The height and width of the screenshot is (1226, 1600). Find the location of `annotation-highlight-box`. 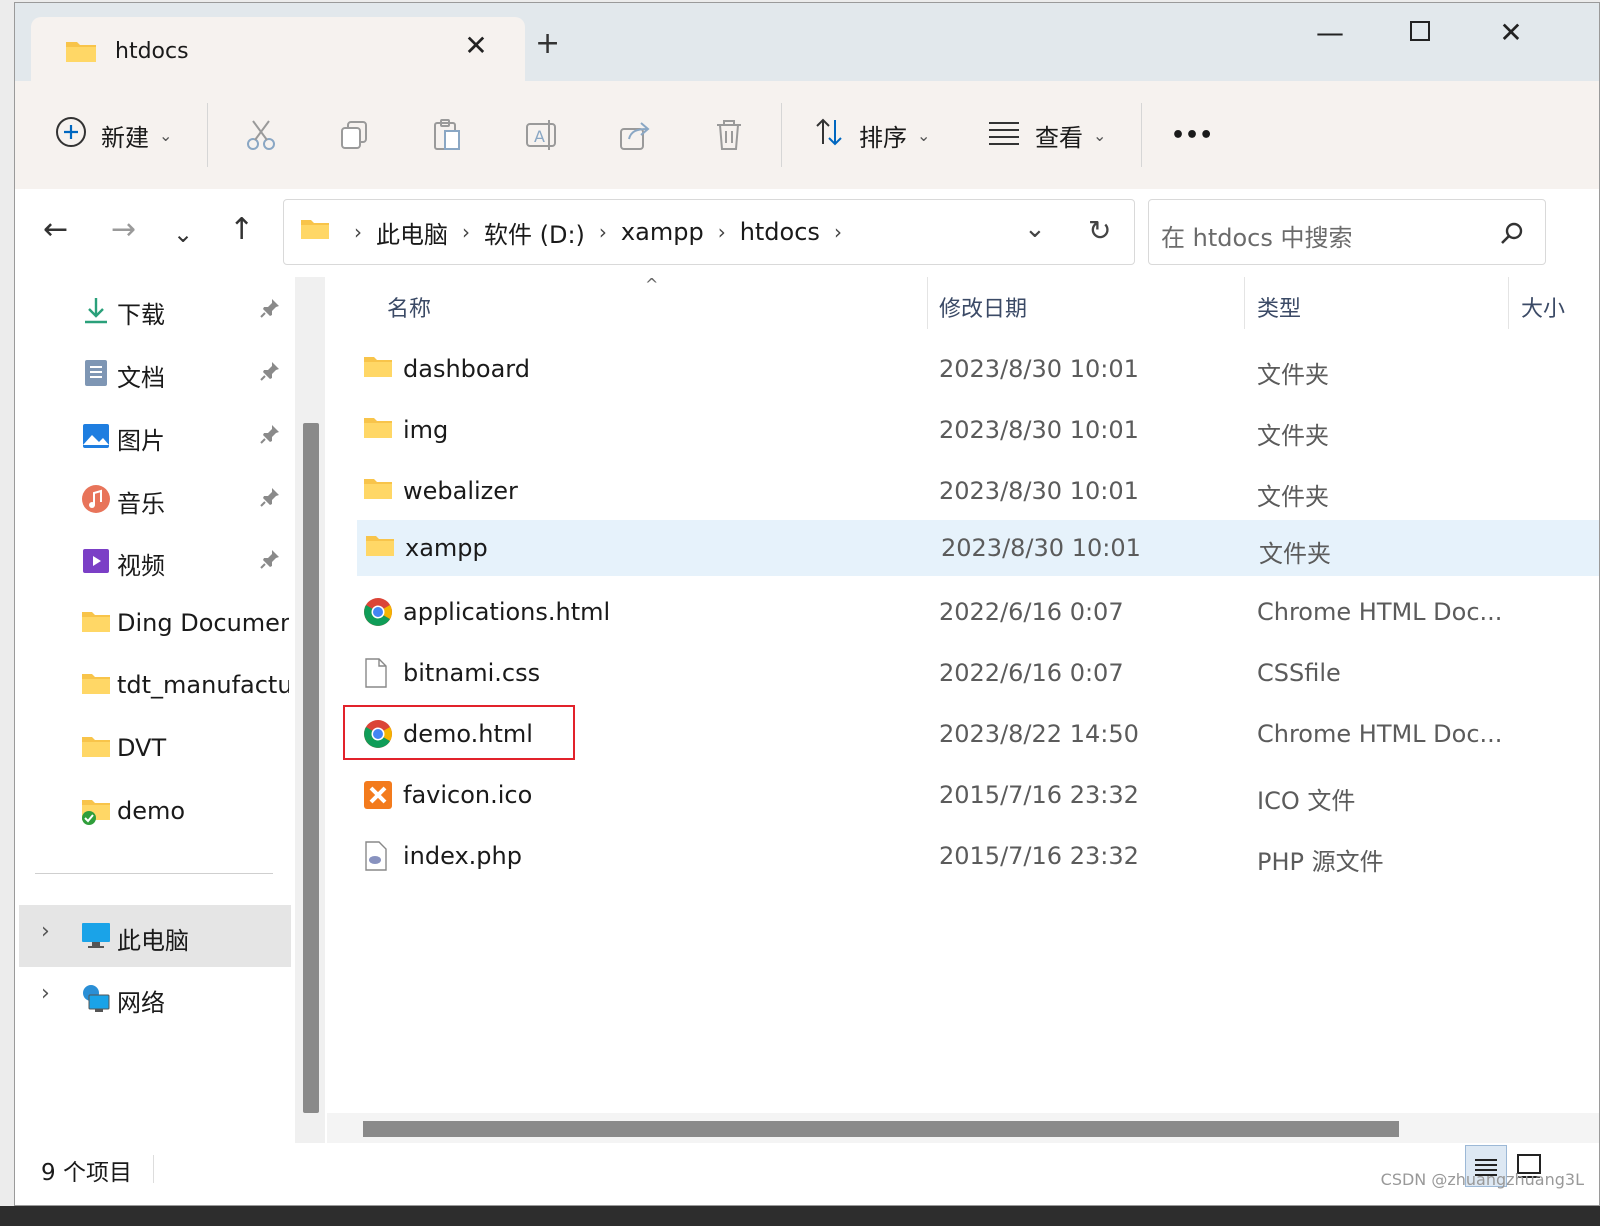

annotation-highlight-box is located at coordinates (459, 732).